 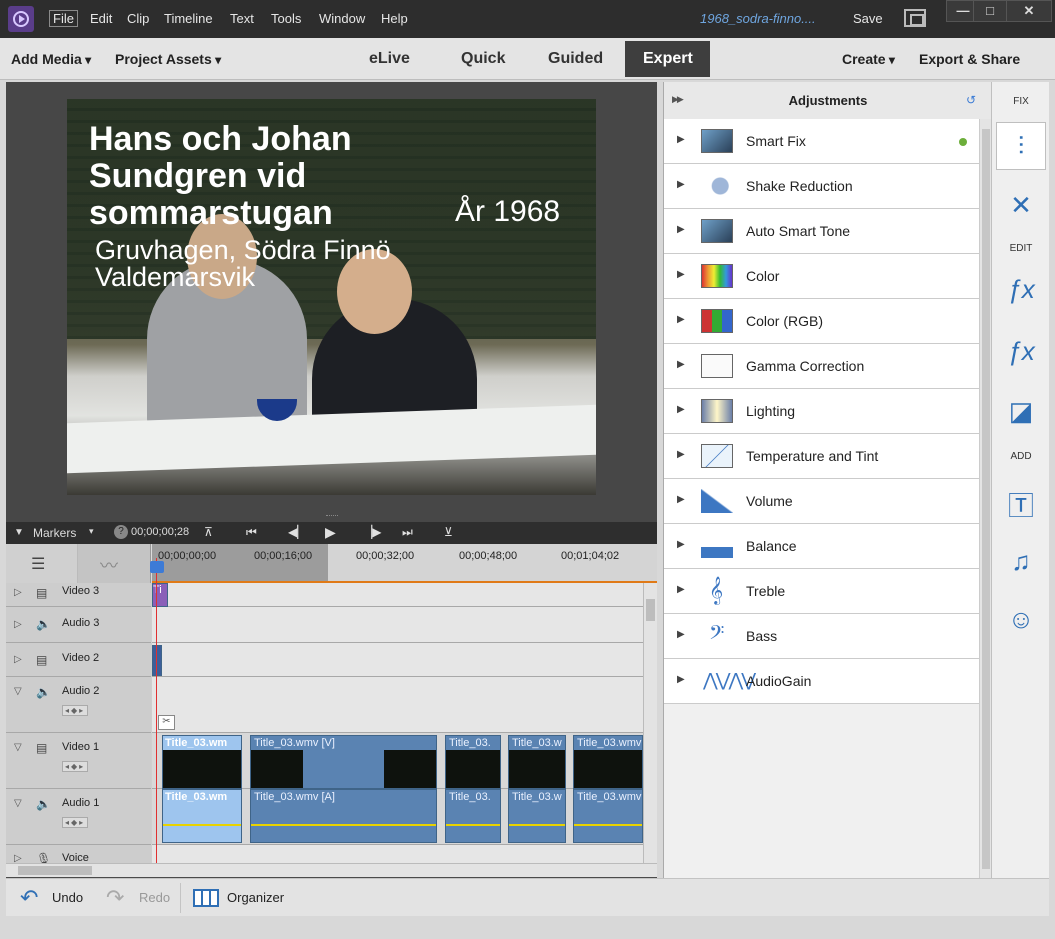 I want to click on organizer-icon, so click(x=206, y=898).